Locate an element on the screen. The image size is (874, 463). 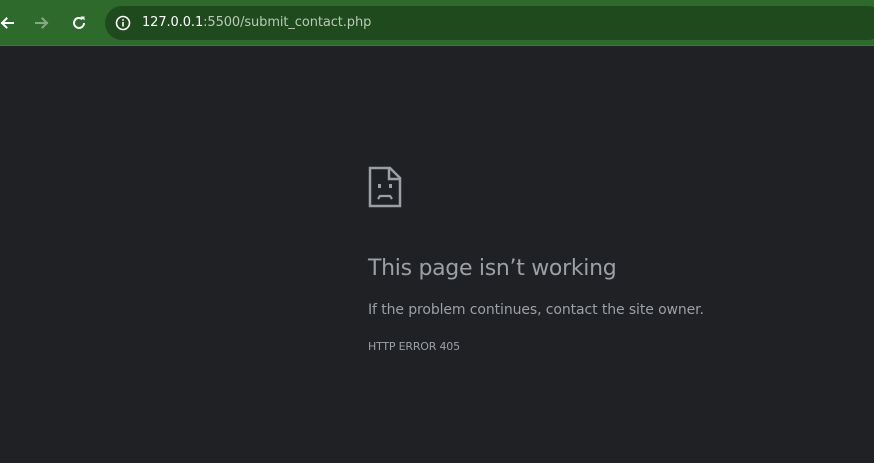
error-code: HTTP ERROR 405 is located at coordinates (414, 346).